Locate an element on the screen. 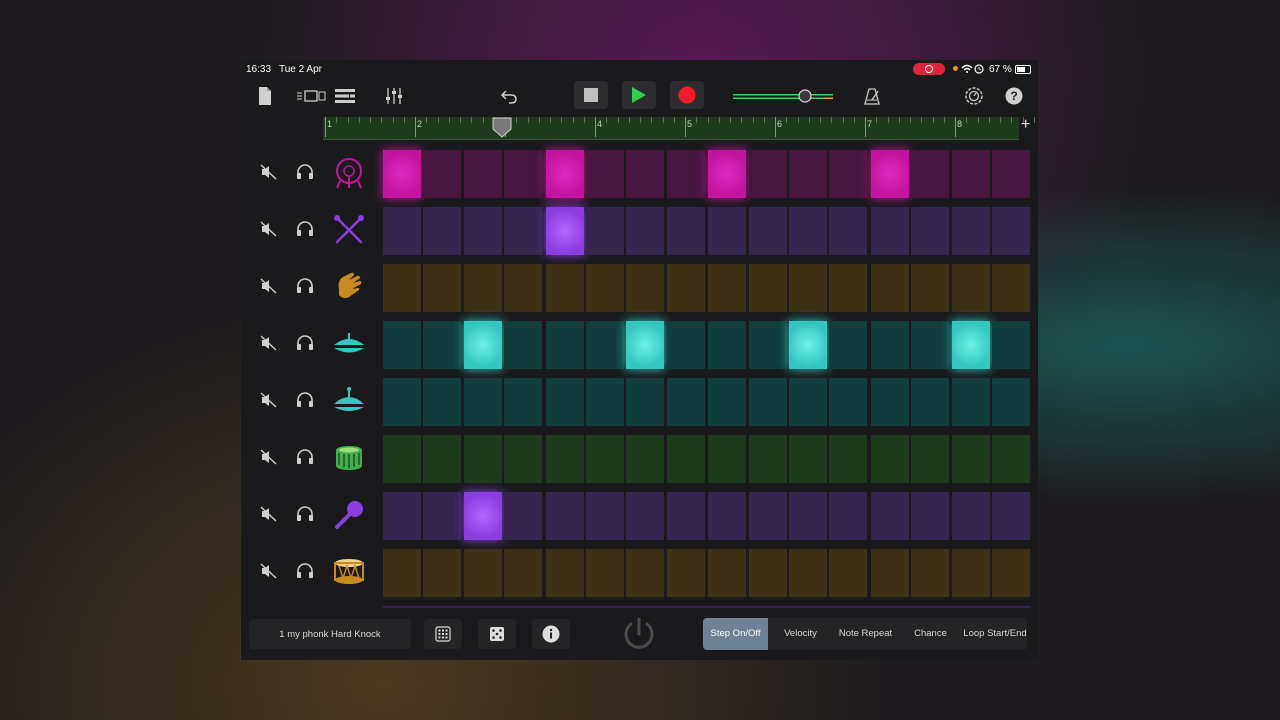  document-icon is located at coordinates (265, 96).